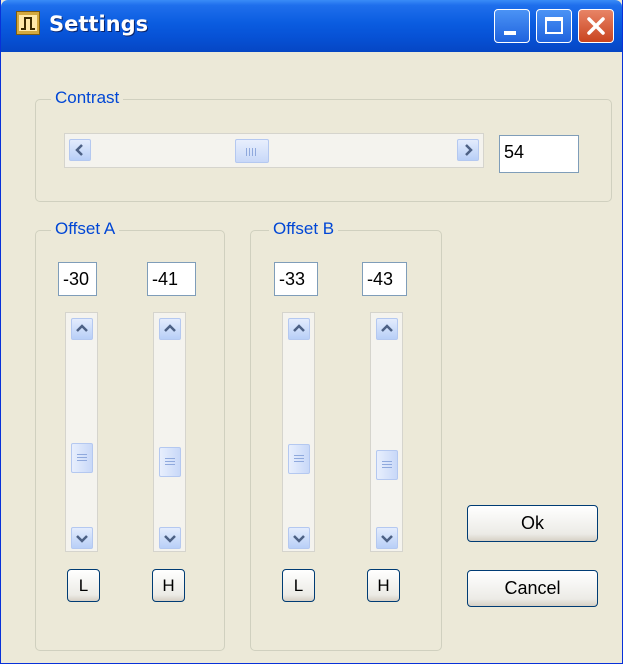 The height and width of the screenshot is (665, 623). Describe the element at coordinates (169, 432) in the screenshot. I see `offset-a-high-scrollbar` at that location.